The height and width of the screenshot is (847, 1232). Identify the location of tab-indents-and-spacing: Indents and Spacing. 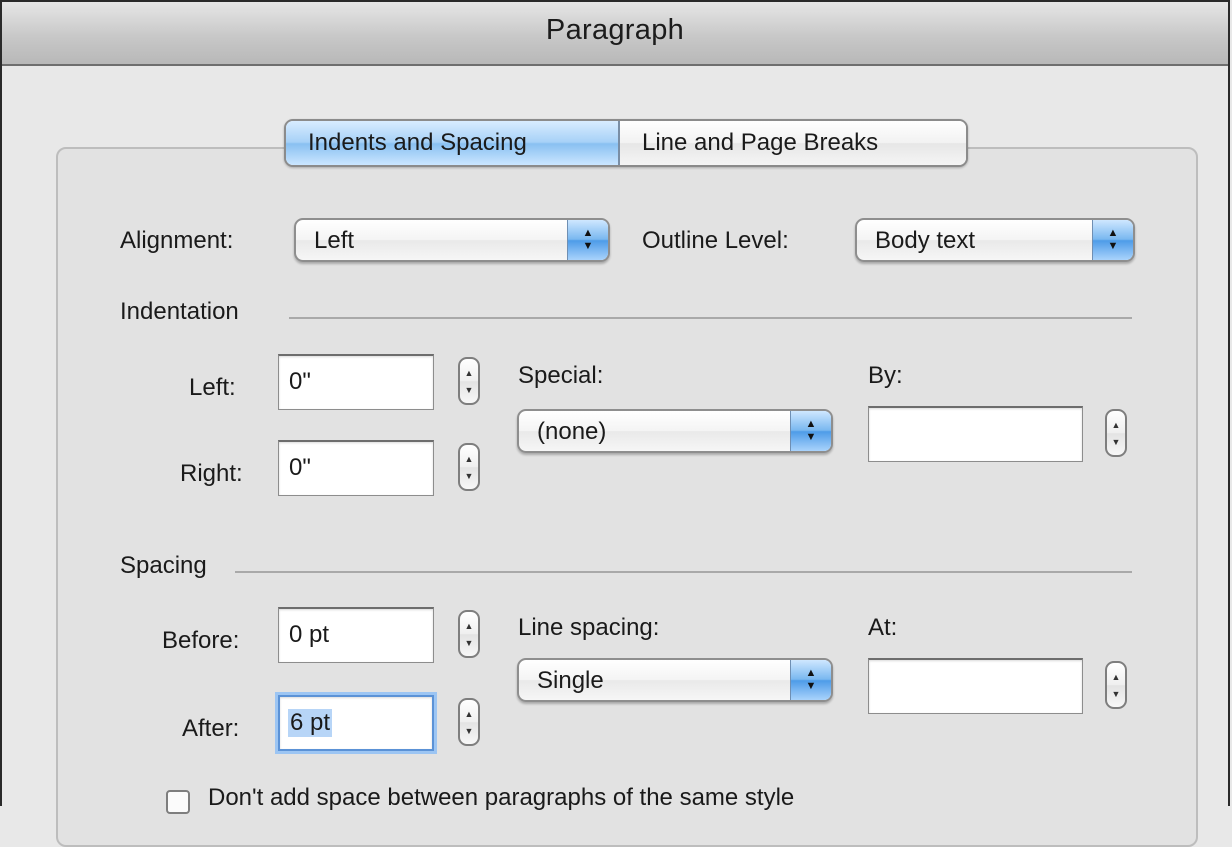
(453, 143).